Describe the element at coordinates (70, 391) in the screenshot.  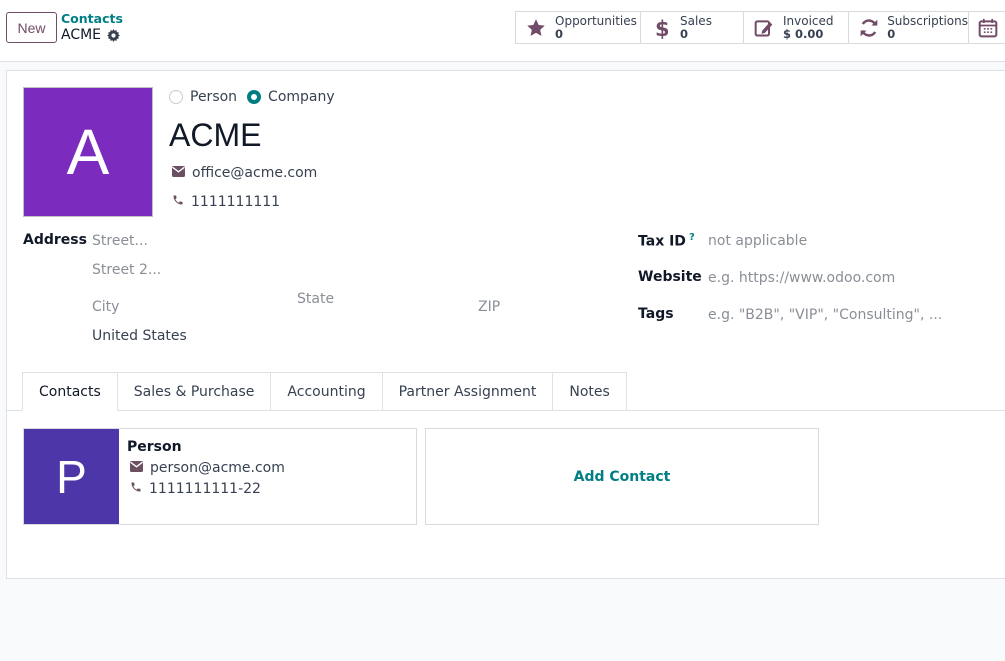
I see `tab-contacts: Contacts` at that location.